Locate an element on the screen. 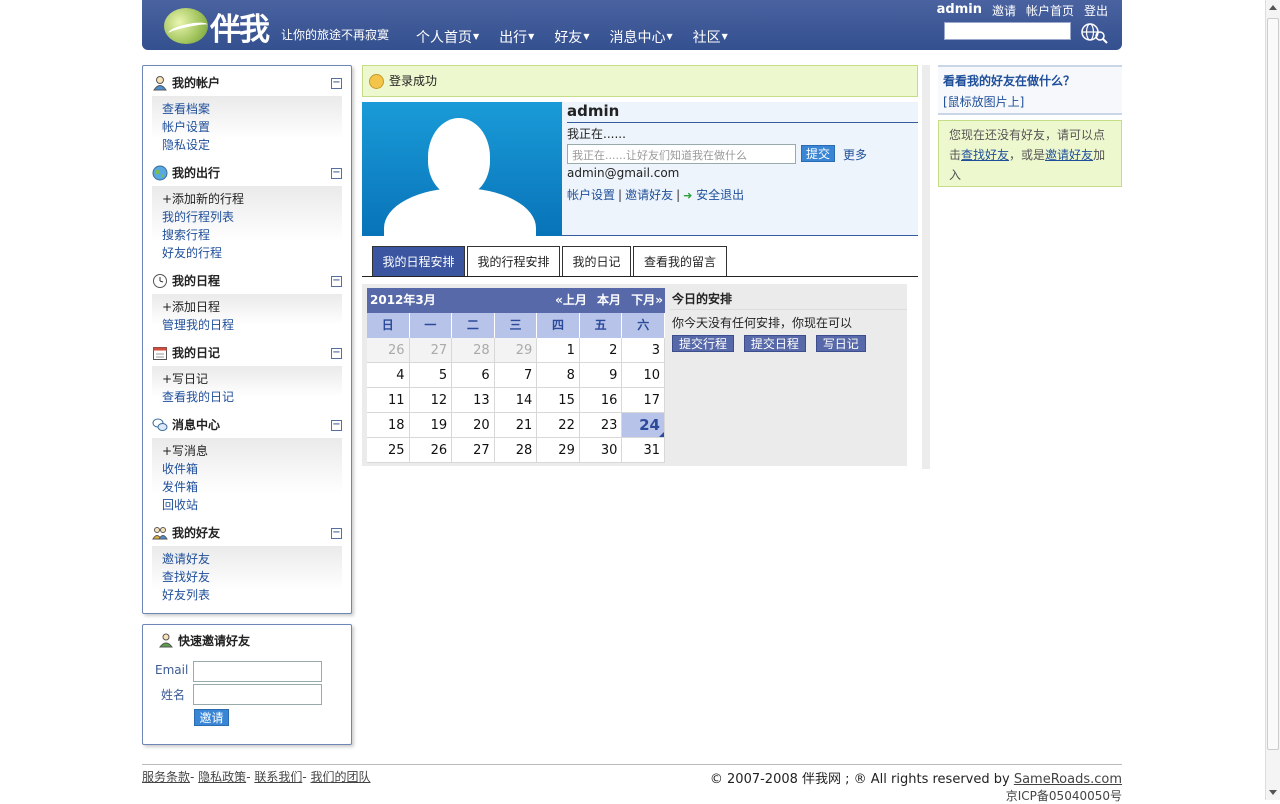  sidebar-item-outbox: 发件箱 is located at coordinates (252, 487).